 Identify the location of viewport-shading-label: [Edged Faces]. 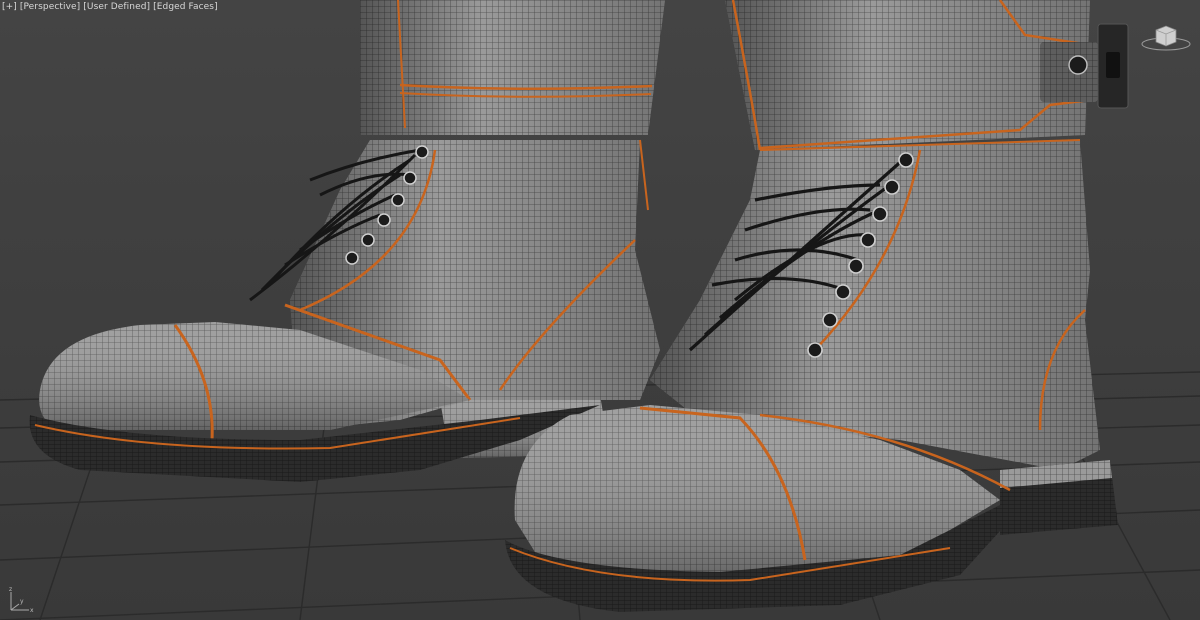
(185, 7).